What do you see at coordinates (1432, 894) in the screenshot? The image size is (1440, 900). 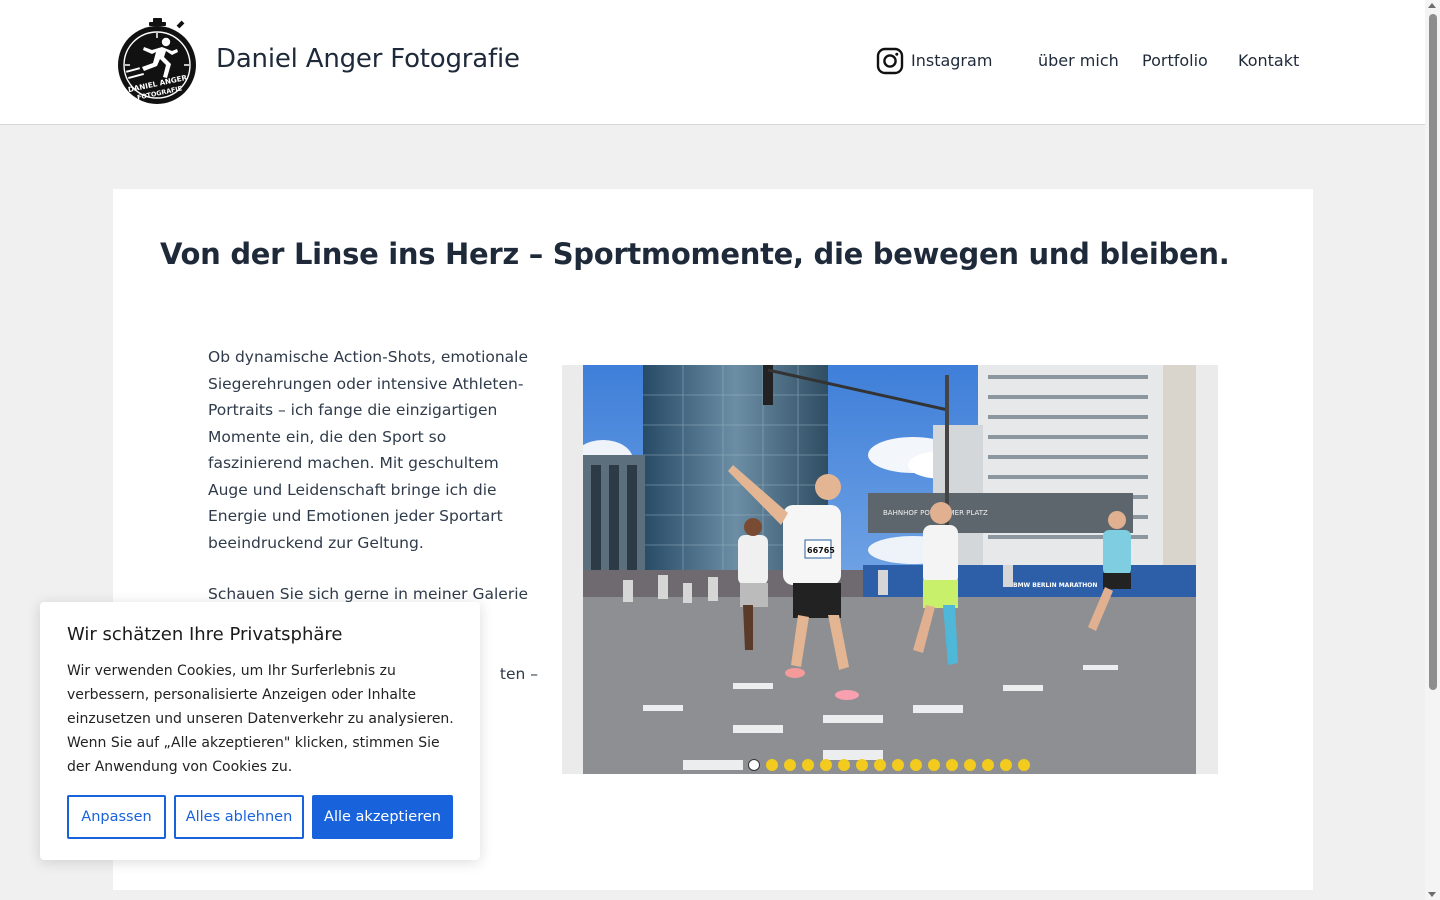 I see `scroll-down-arrow-icon` at bounding box center [1432, 894].